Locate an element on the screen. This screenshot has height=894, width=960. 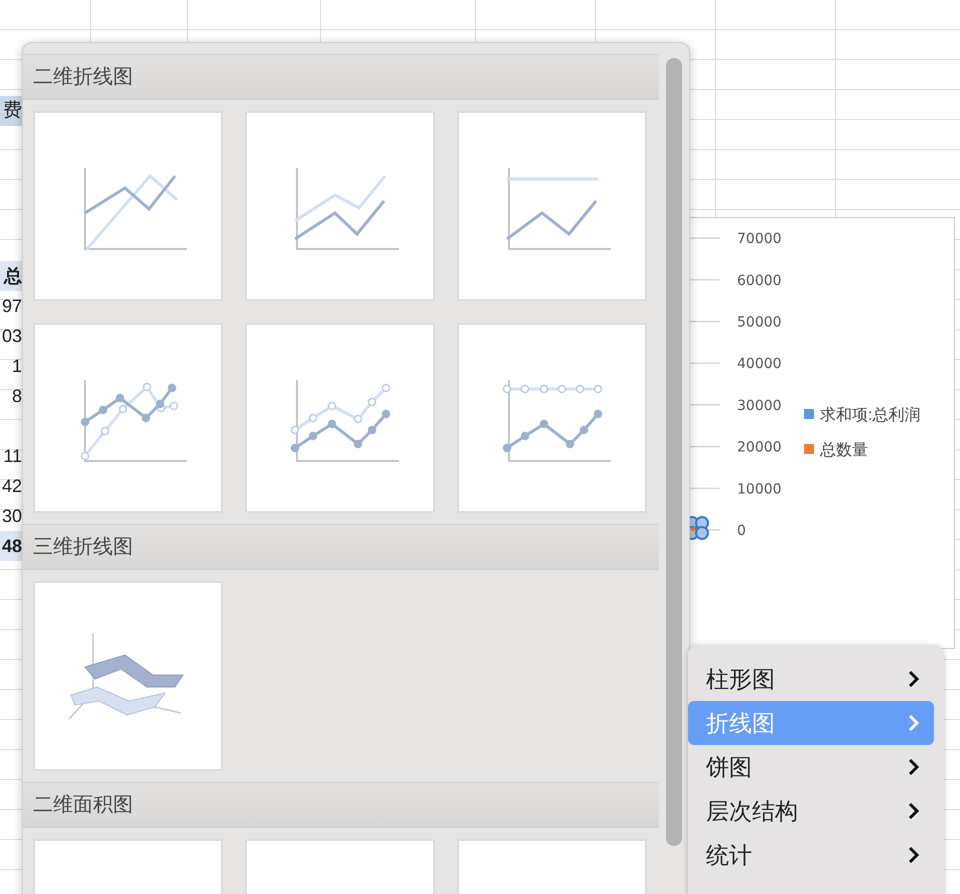
3d-line-chart-icon is located at coordinates (126, 676).